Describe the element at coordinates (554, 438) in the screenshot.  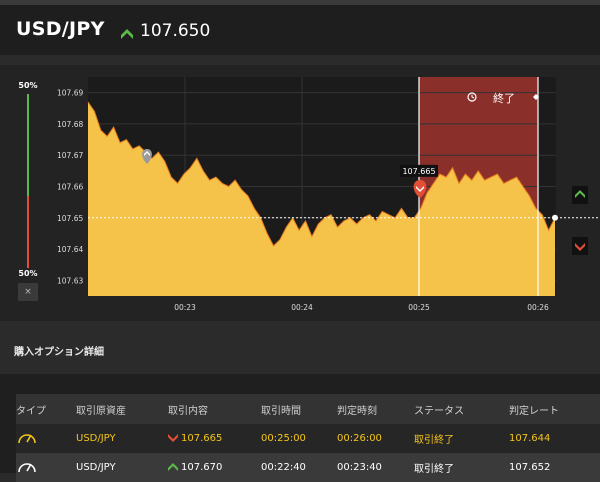
I see `judge-rate-cell: 107.644` at that location.